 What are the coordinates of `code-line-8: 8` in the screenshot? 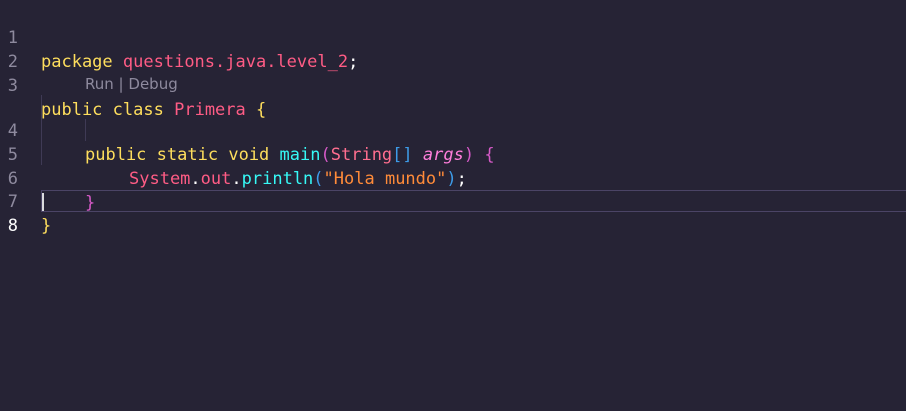 It's located at (453, 213).